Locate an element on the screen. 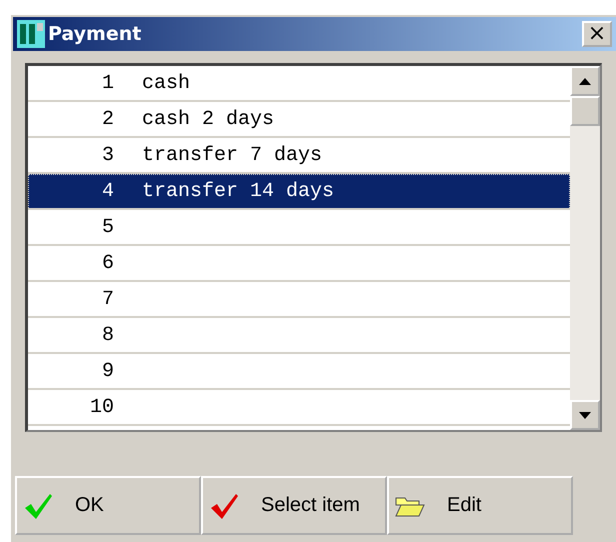 This screenshot has width=616, height=542. app-icon is located at coordinates (31, 34).